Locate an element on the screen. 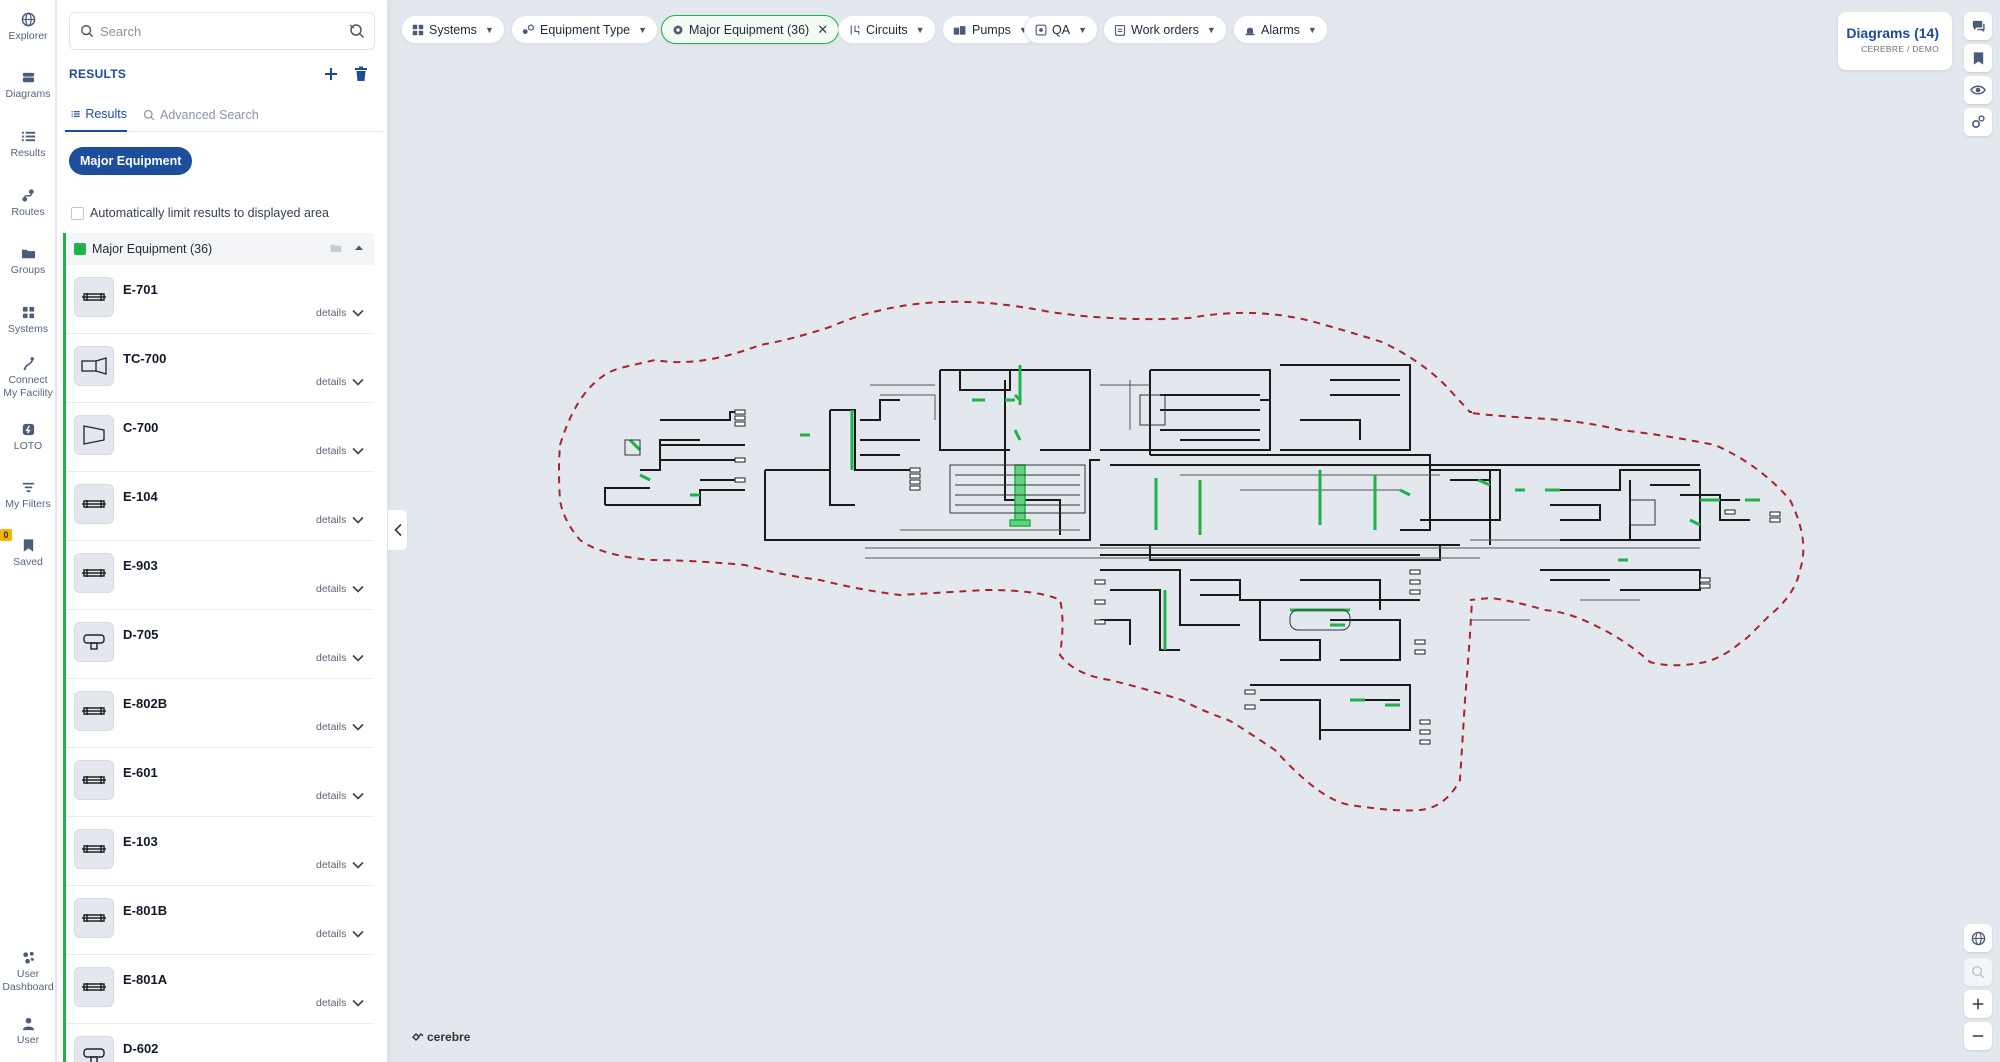  nav-label: Connect is located at coordinates (28, 380).